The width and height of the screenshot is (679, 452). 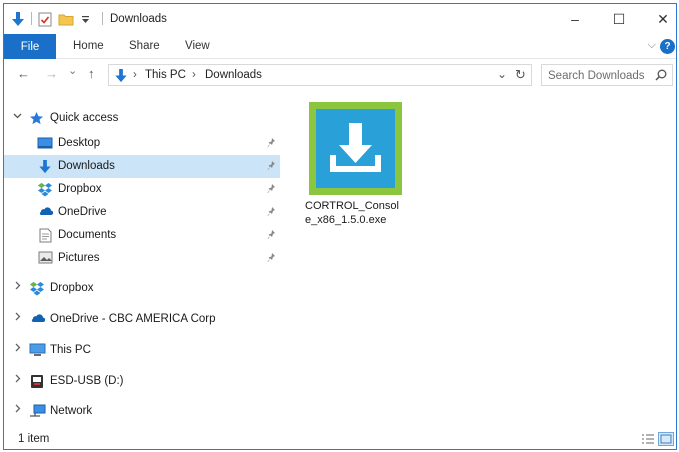 I want to click on tab-file: File, so click(x=30, y=46).